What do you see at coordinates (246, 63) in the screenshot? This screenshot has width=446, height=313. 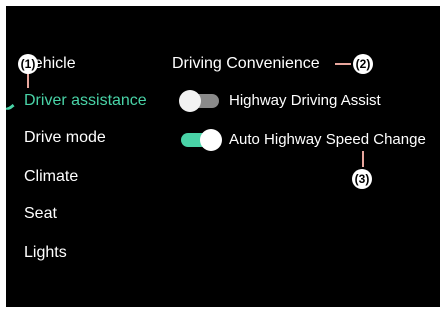 I see `section-title: Driving Convenience` at bounding box center [246, 63].